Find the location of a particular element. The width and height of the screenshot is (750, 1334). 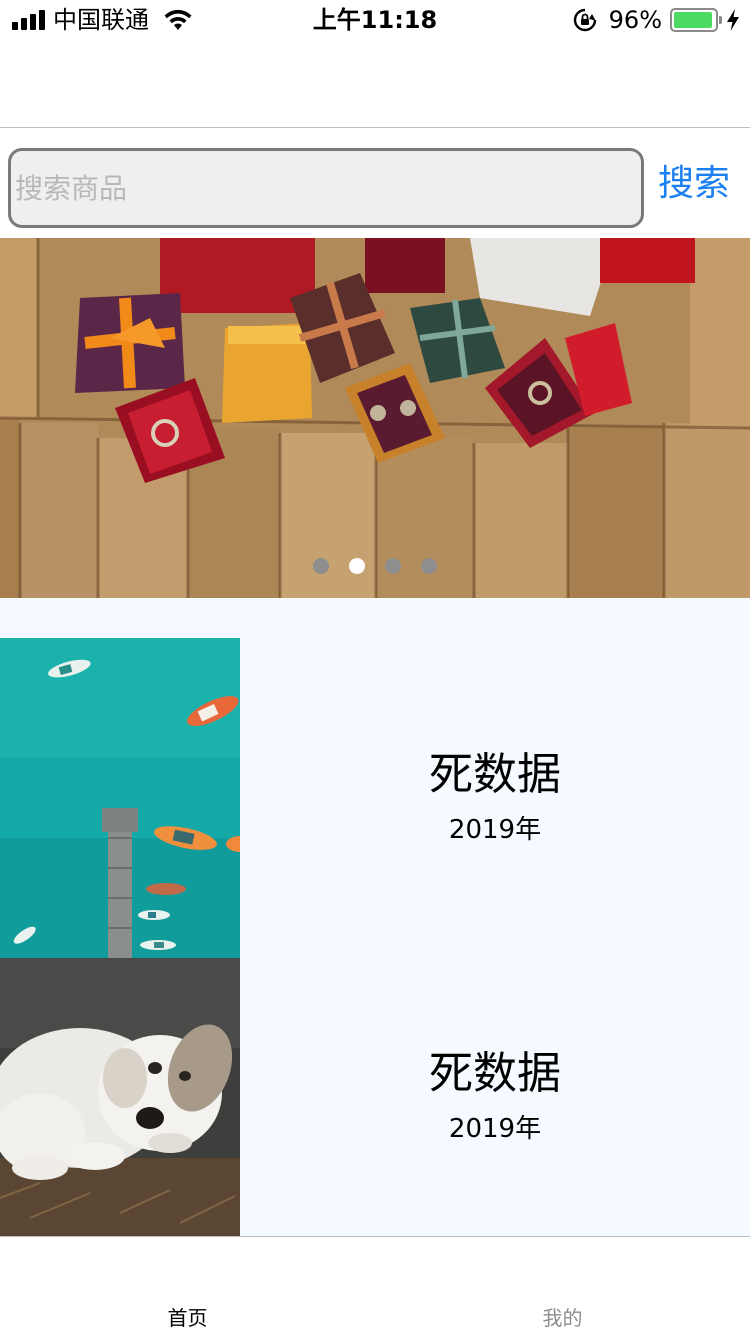

charging-bolt-icon is located at coordinates (733, 20).